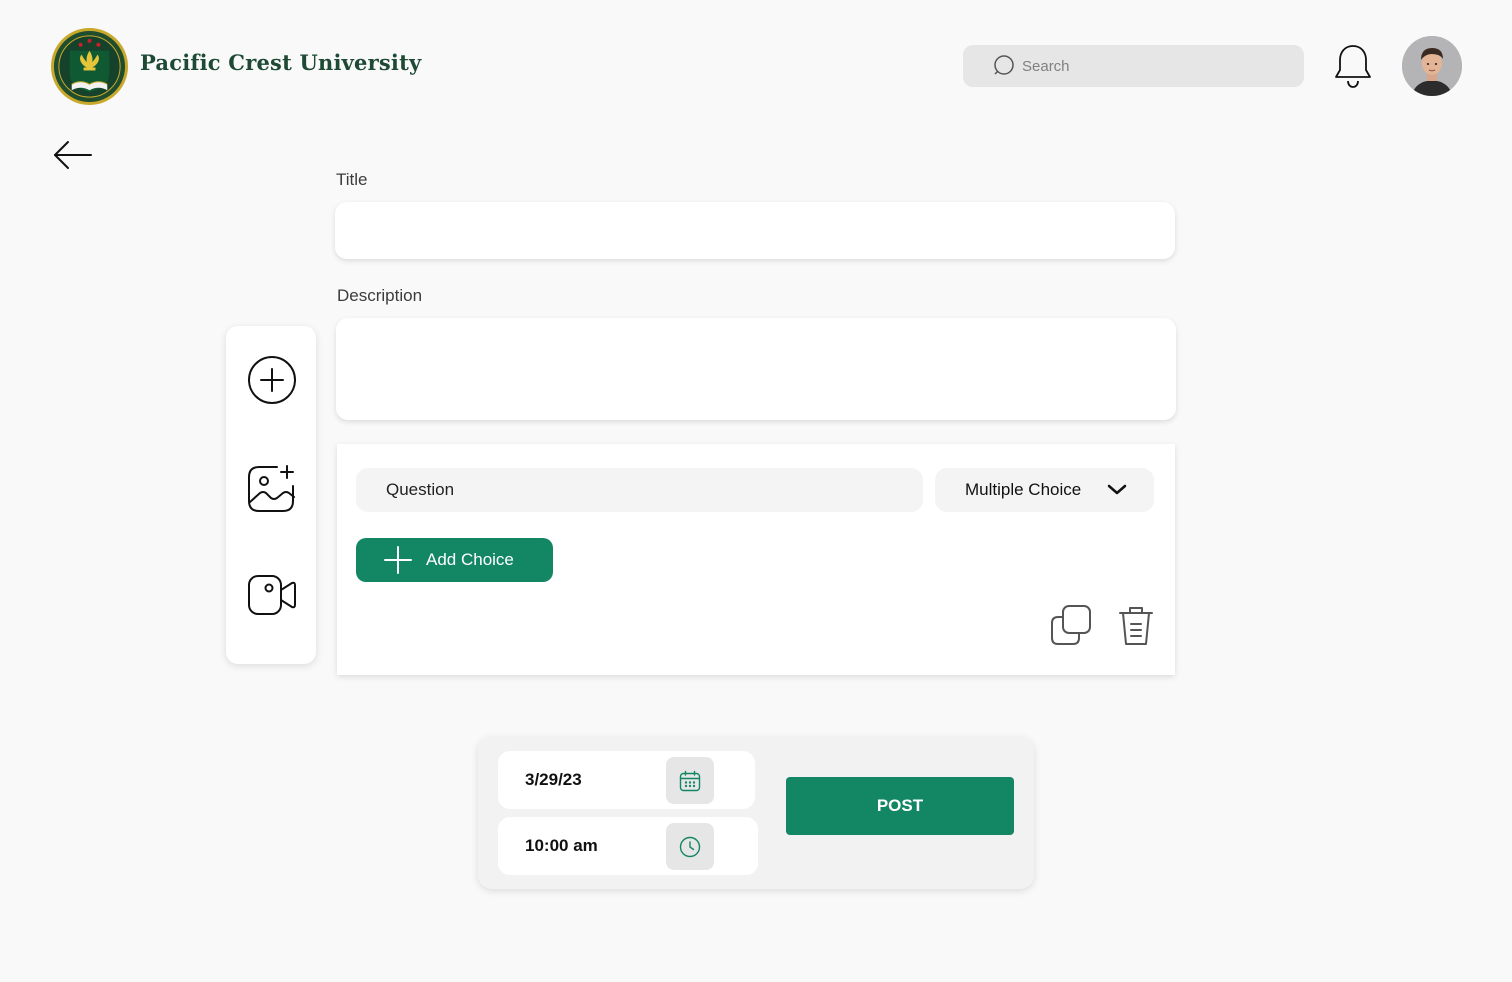 The width and height of the screenshot is (1512, 982). Describe the element at coordinates (1147, 66) in the screenshot. I see `search-input` at that location.